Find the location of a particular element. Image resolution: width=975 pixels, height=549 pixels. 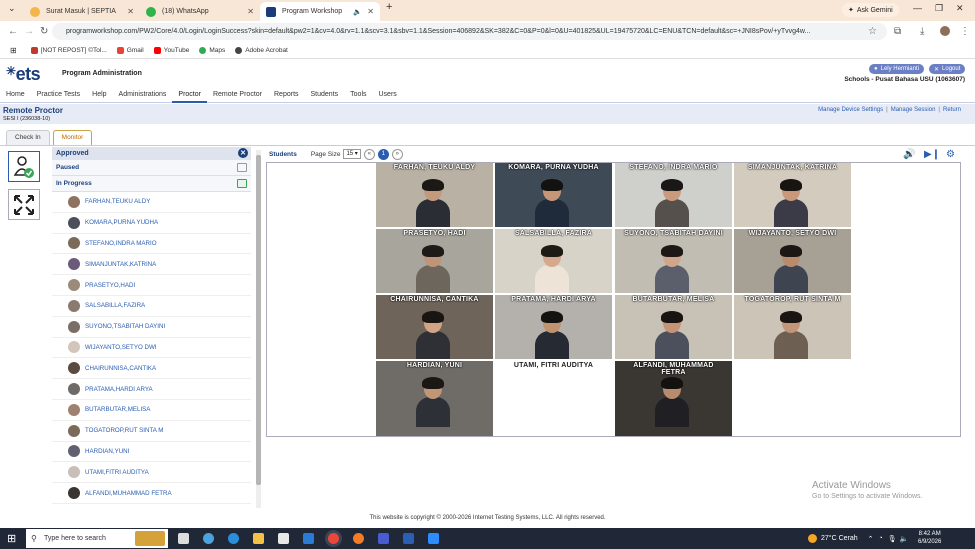

logout-button: ✕ Logout is located at coordinates (947, 69).